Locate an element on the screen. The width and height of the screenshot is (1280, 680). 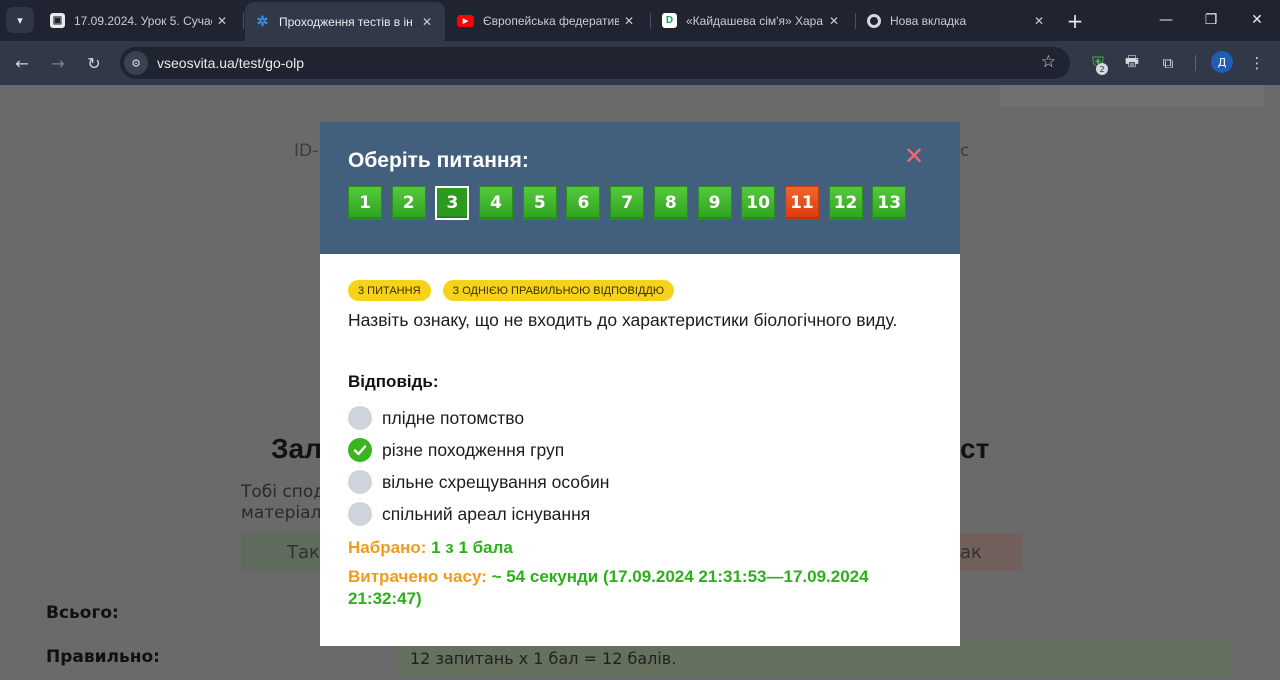
forward-icon: → is located at coordinates (58, 63).